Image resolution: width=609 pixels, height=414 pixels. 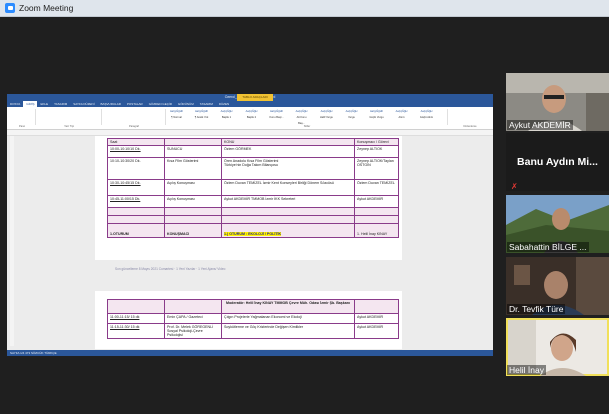 What do you see at coordinates (376, 168) in the screenshot?
I see `table-cell: Zeynep ALTIOK/Taylan OSTGIN` at bounding box center [376, 168].